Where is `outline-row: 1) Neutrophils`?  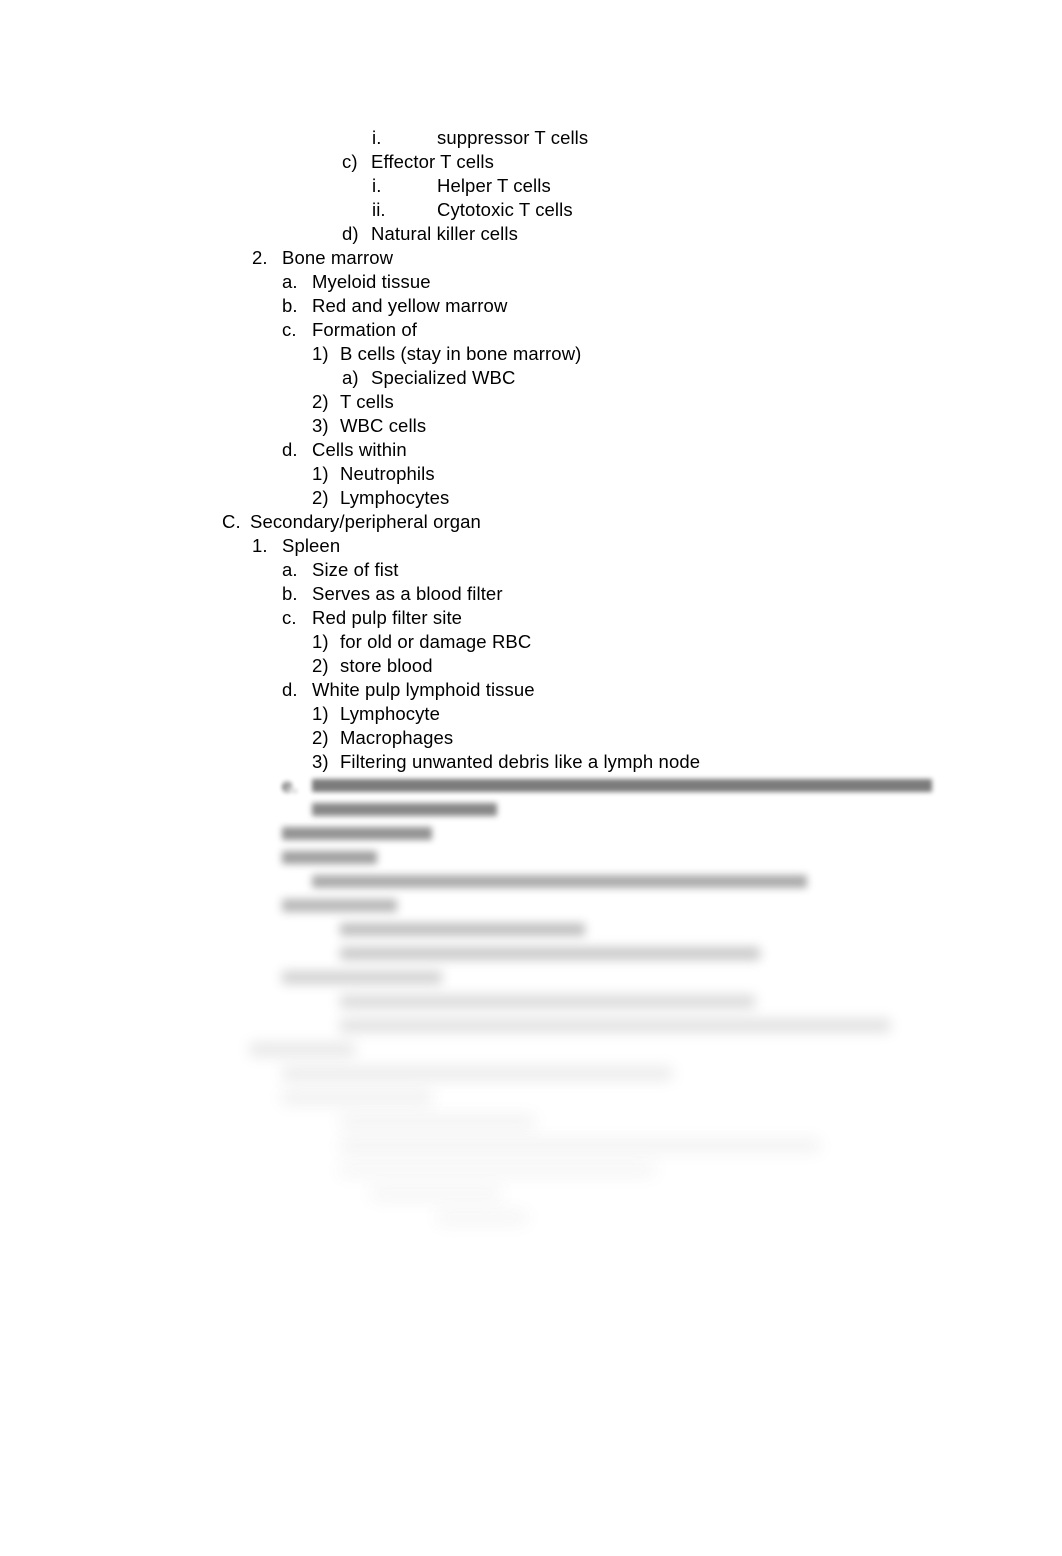
outline-row: 1) Neutrophils is located at coordinates (531, 474).